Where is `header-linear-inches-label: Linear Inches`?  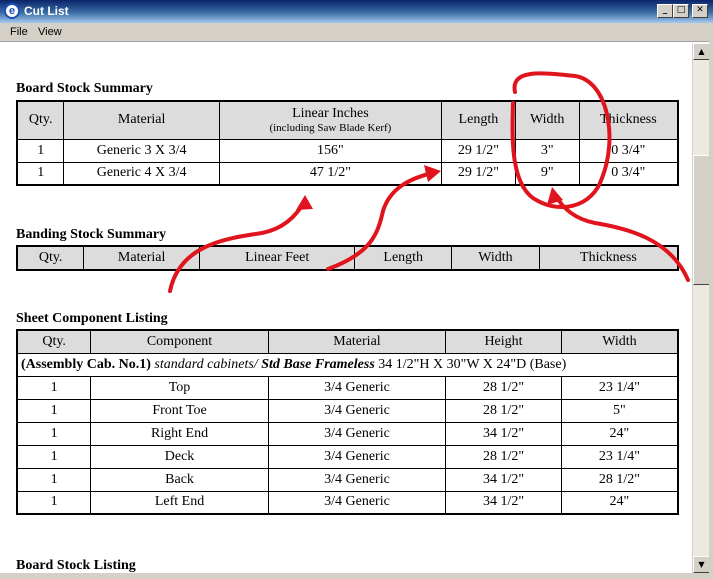
header-linear-inches-label: Linear Inches is located at coordinates (330, 114).